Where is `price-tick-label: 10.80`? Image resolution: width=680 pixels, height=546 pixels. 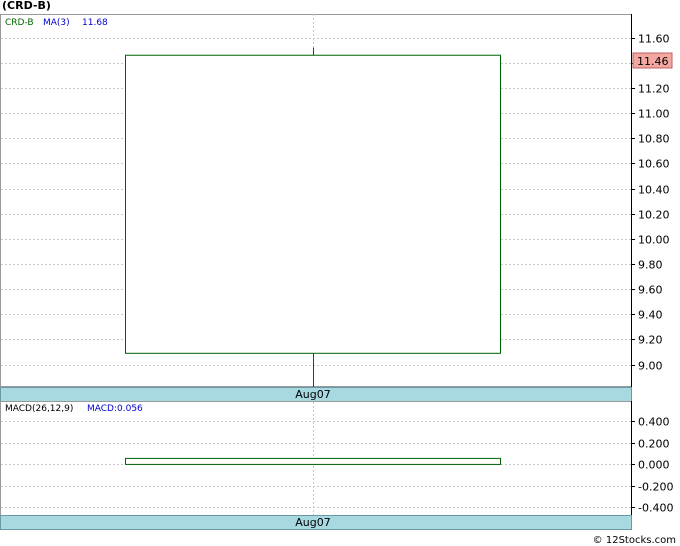
price-tick-label: 10.80 is located at coordinates (654, 139).